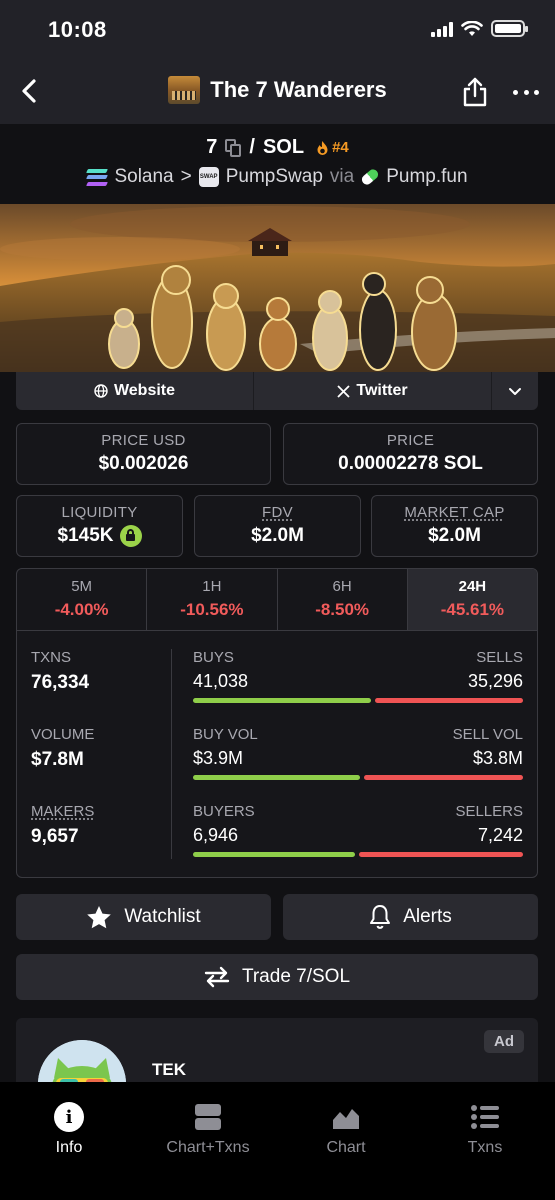 The height and width of the screenshot is (1200, 555). I want to click on tab-6h: 6H -8.50%, so click(343, 599).